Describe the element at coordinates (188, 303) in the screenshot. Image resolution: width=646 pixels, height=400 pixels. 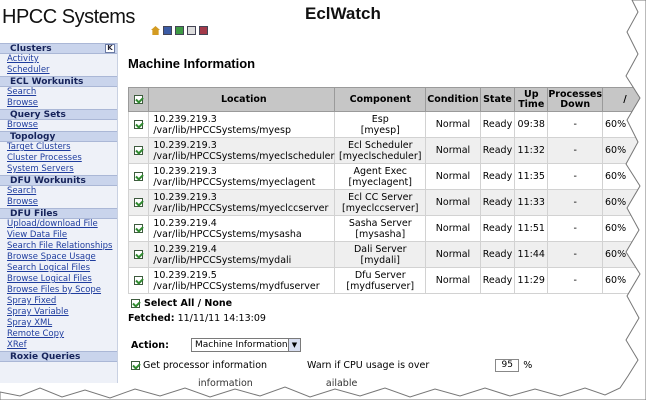
I see `select-all-label: Select All / None` at that location.